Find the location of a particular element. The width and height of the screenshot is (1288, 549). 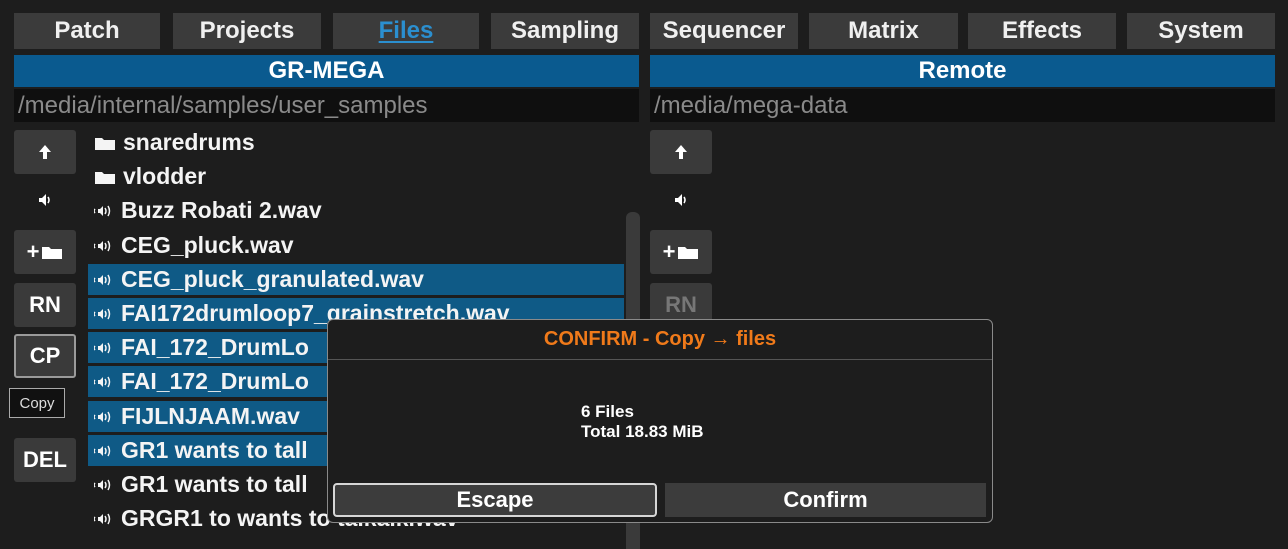

remote-preview-button is located at coordinates (681, 200).